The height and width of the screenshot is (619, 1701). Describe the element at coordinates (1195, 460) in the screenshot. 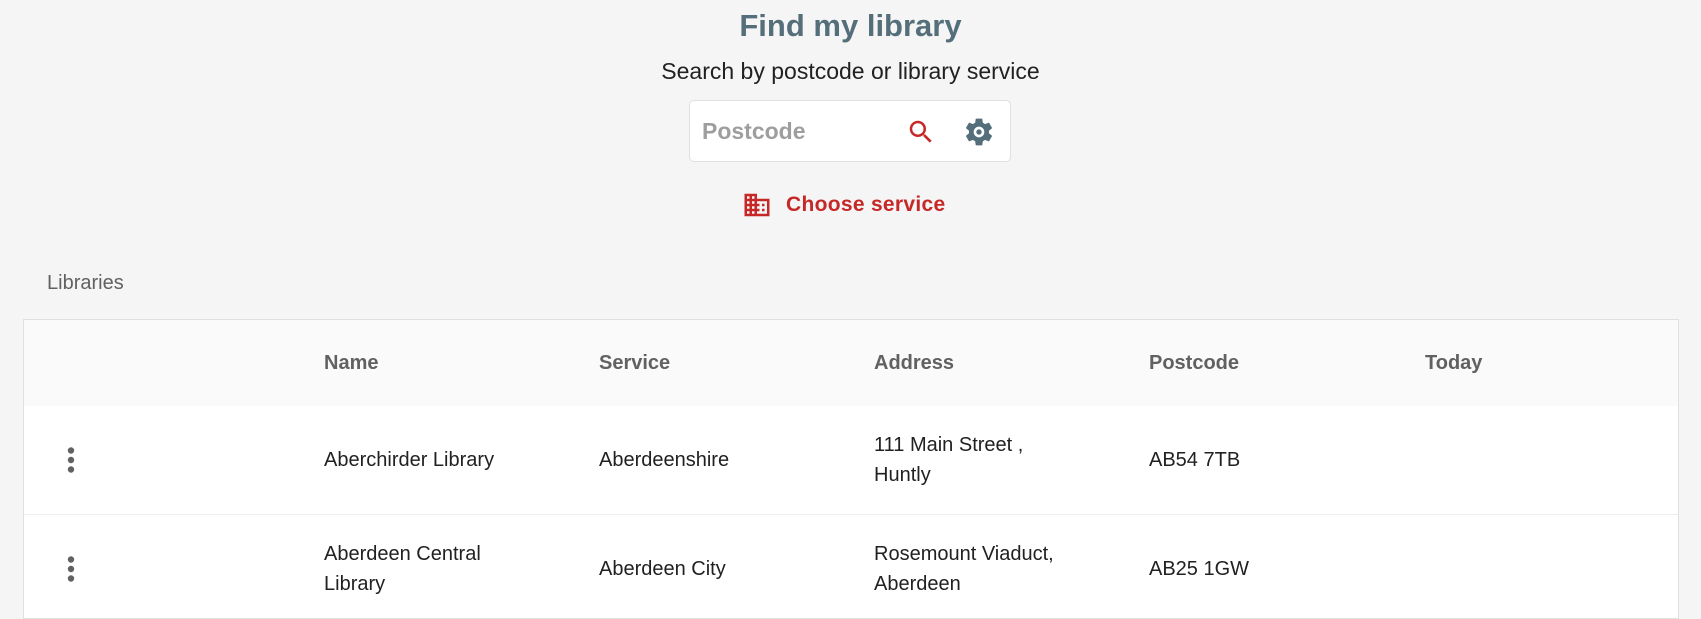

I see `cell-postcode: AB54 7TB` at that location.